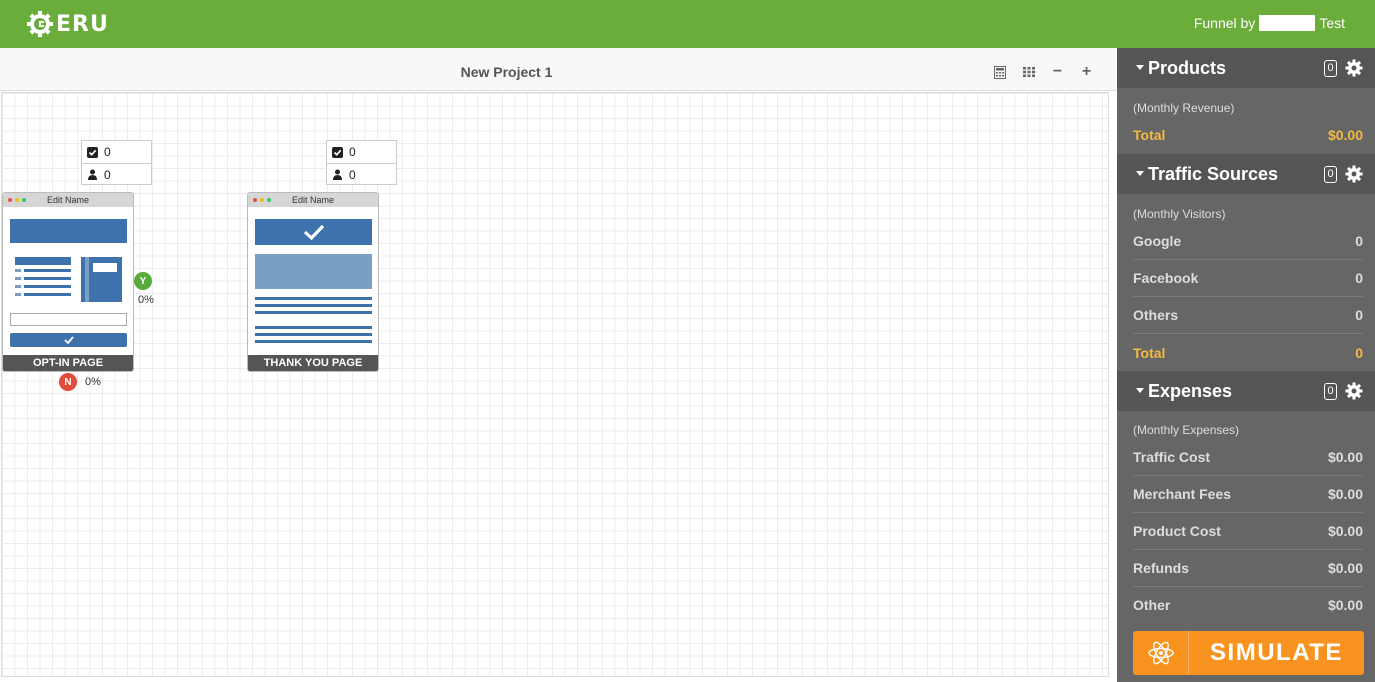 This screenshot has width=1375, height=682. What do you see at coordinates (1172, 457) in the screenshot?
I see `expense-label: Traffic Cost` at bounding box center [1172, 457].